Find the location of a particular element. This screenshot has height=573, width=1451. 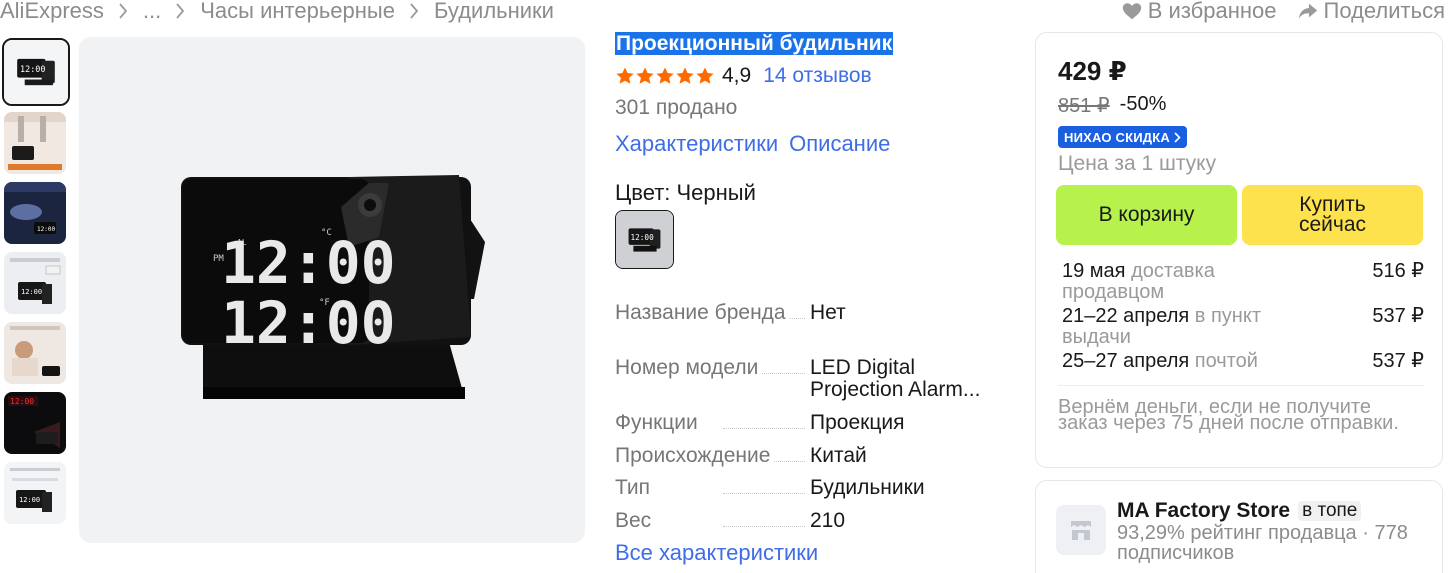

spec-key: Функции is located at coordinates (710, 422).